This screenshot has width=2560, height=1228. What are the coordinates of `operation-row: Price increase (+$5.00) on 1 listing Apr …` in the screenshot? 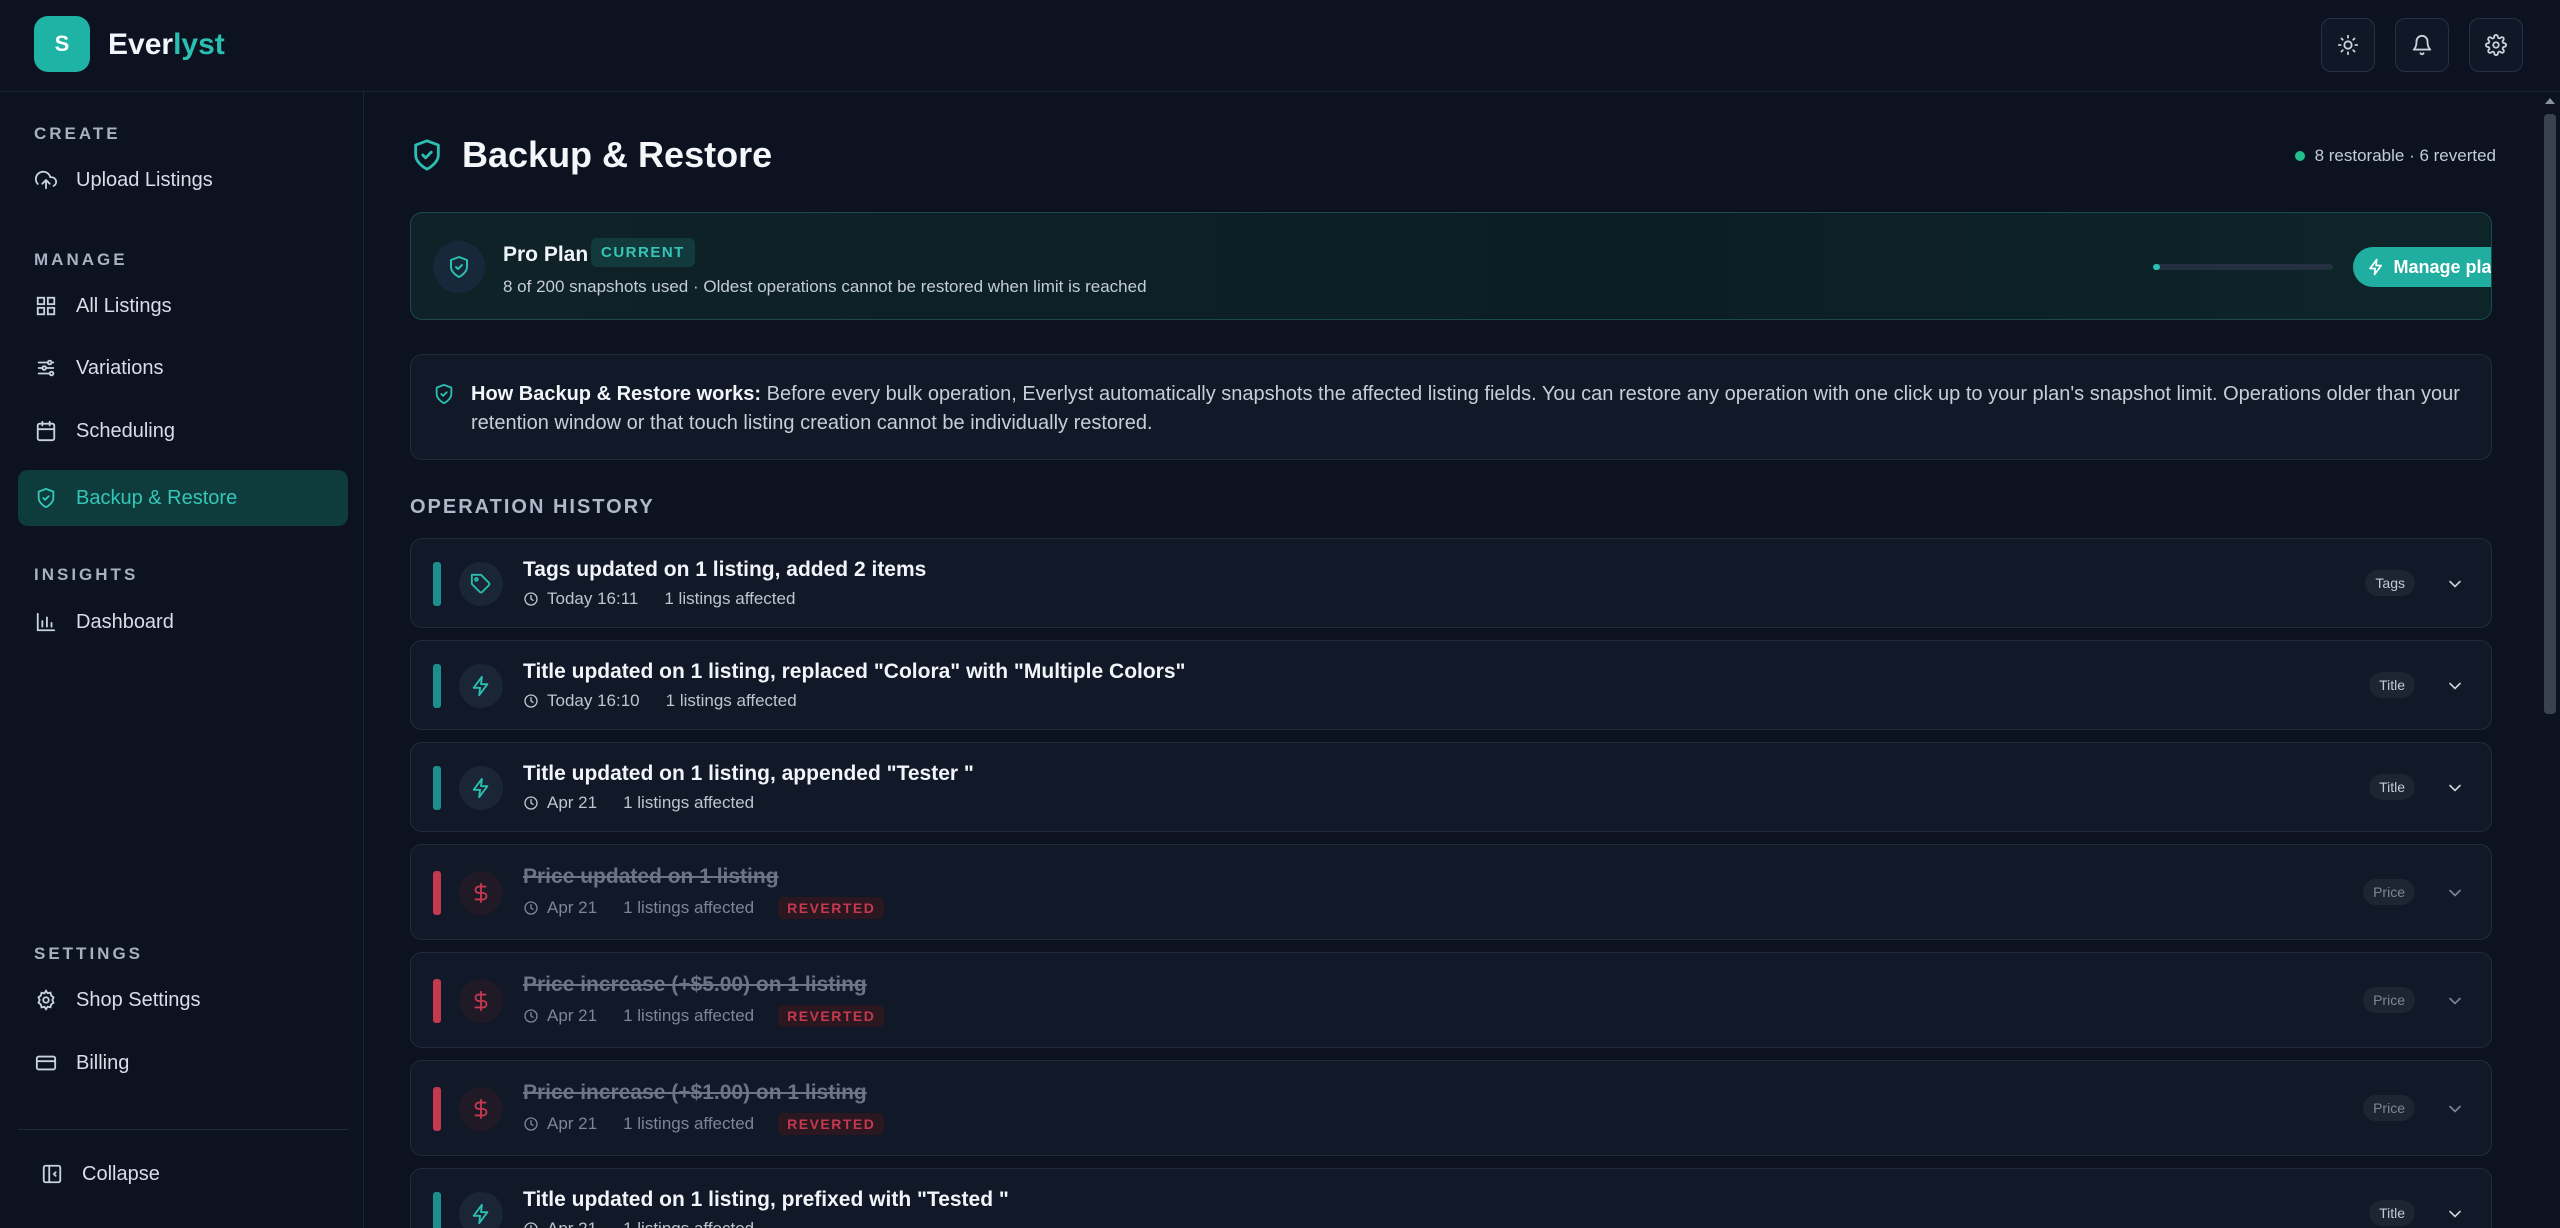 It's located at (1451, 1000).